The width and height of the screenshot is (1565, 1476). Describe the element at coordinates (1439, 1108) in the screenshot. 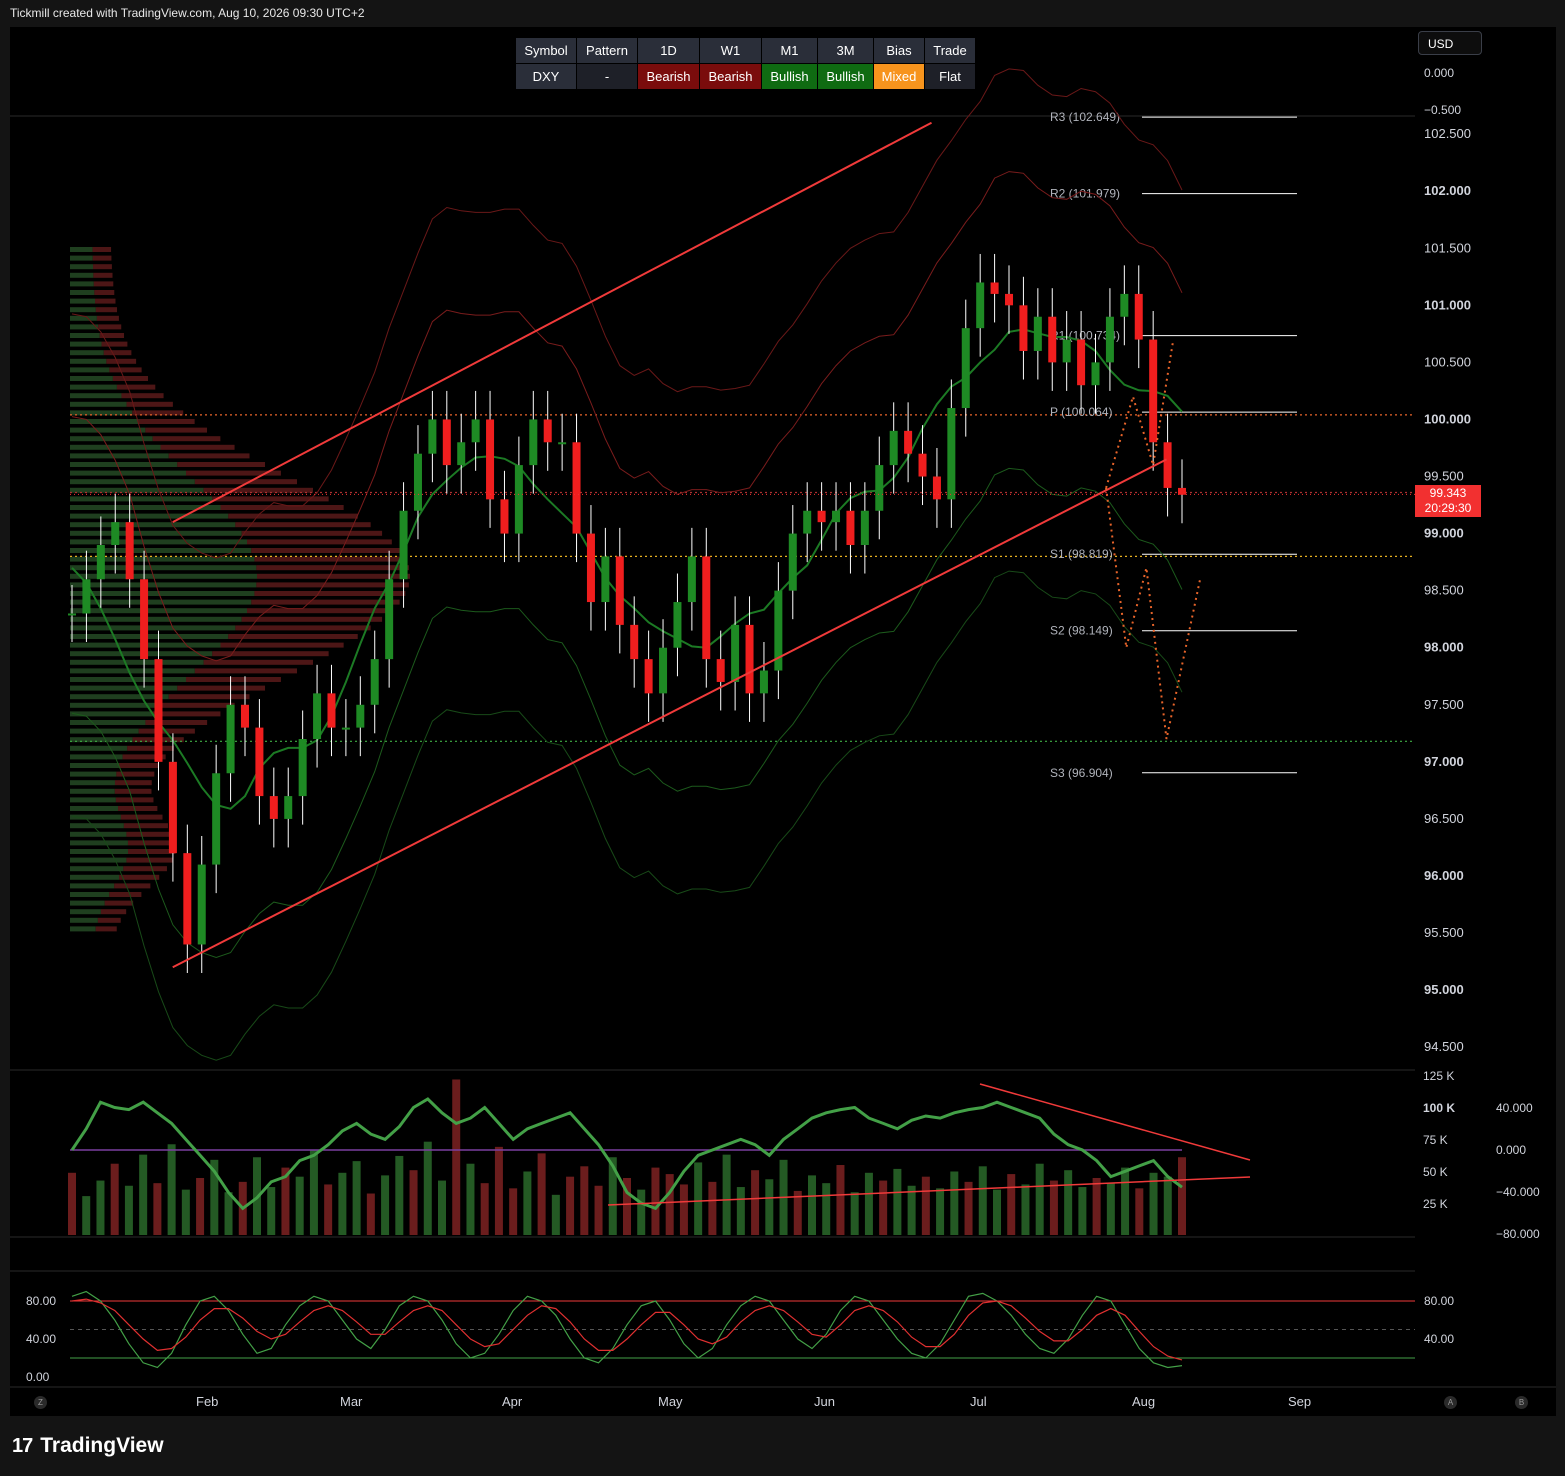

I see `volume-axis-tick: 100 K` at that location.